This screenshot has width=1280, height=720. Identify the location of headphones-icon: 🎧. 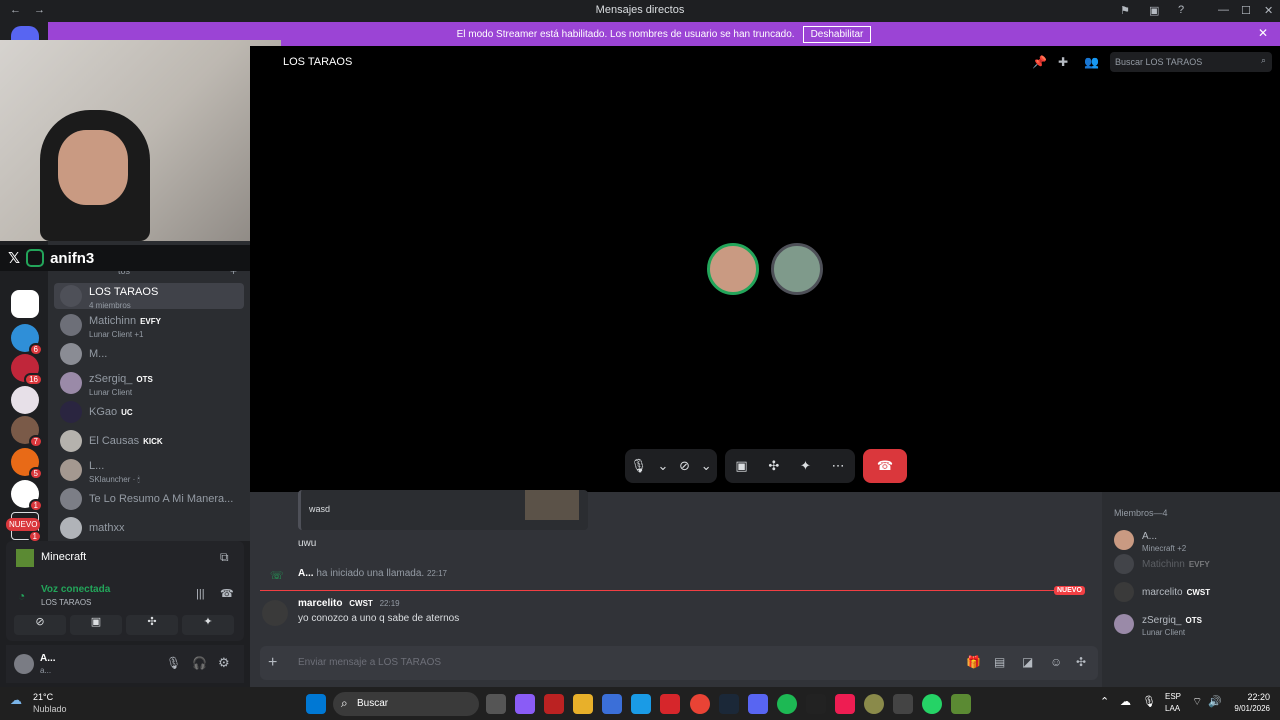
(199, 663).